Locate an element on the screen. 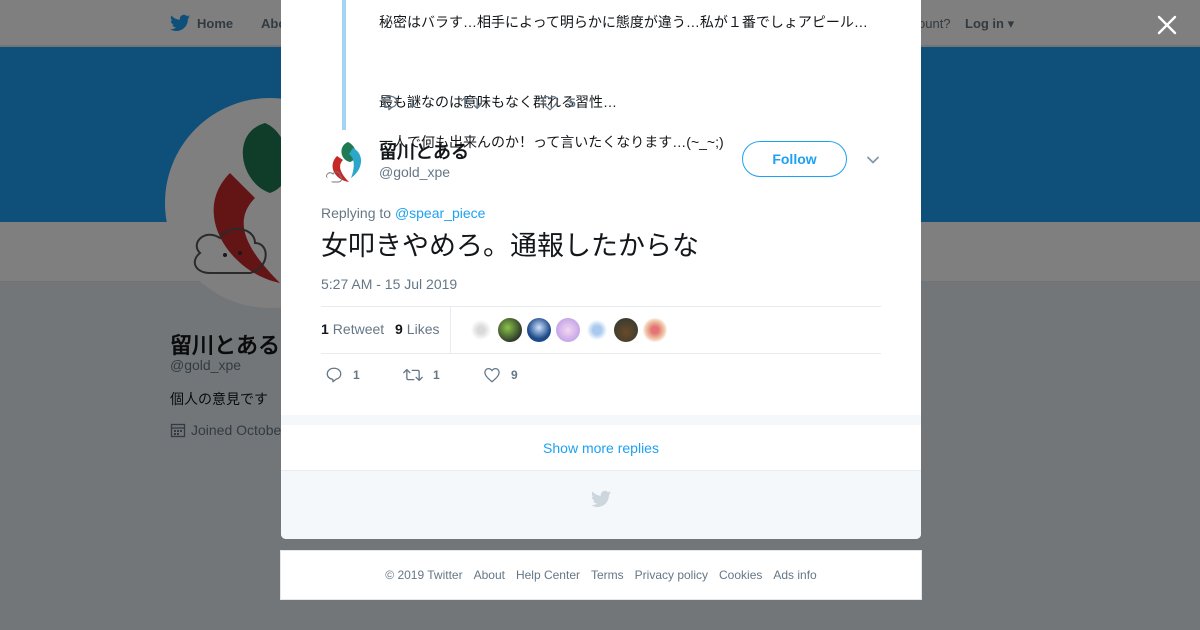 This screenshot has height=630, width=1200. author-avatar is located at coordinates (345, 162).